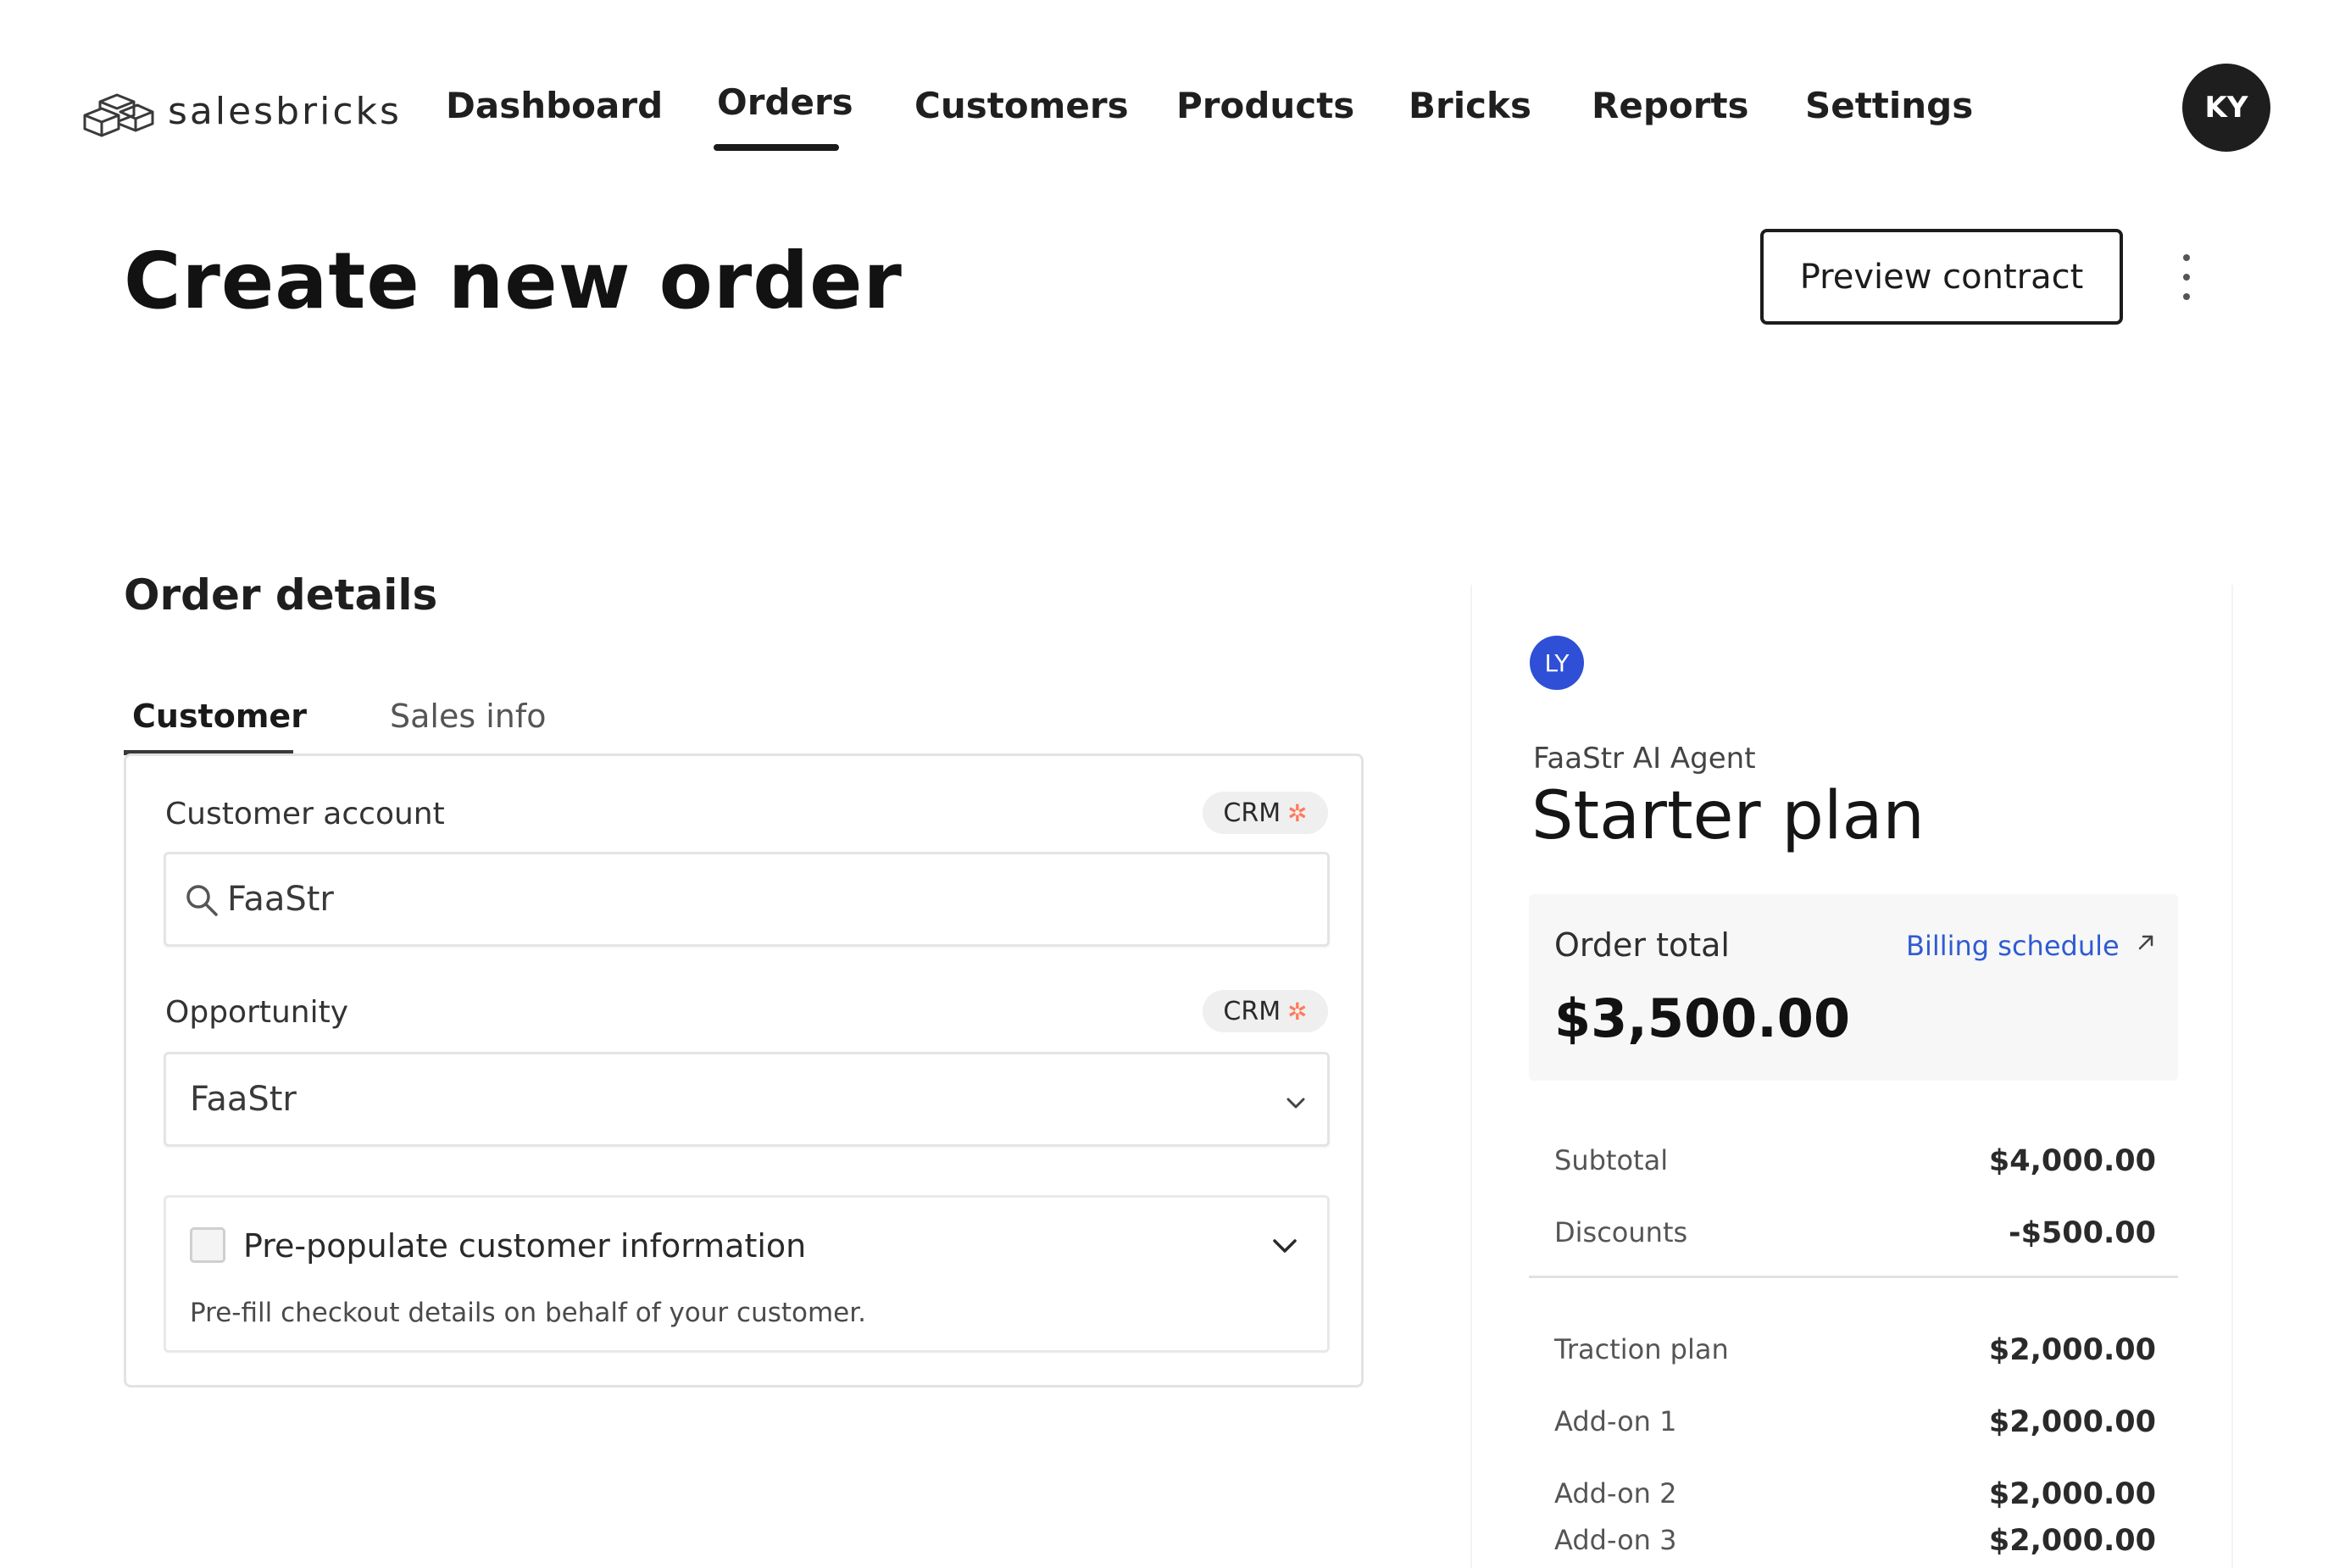  I want to click on product-name: FaaStr AI Agent, so click(1645, 759).